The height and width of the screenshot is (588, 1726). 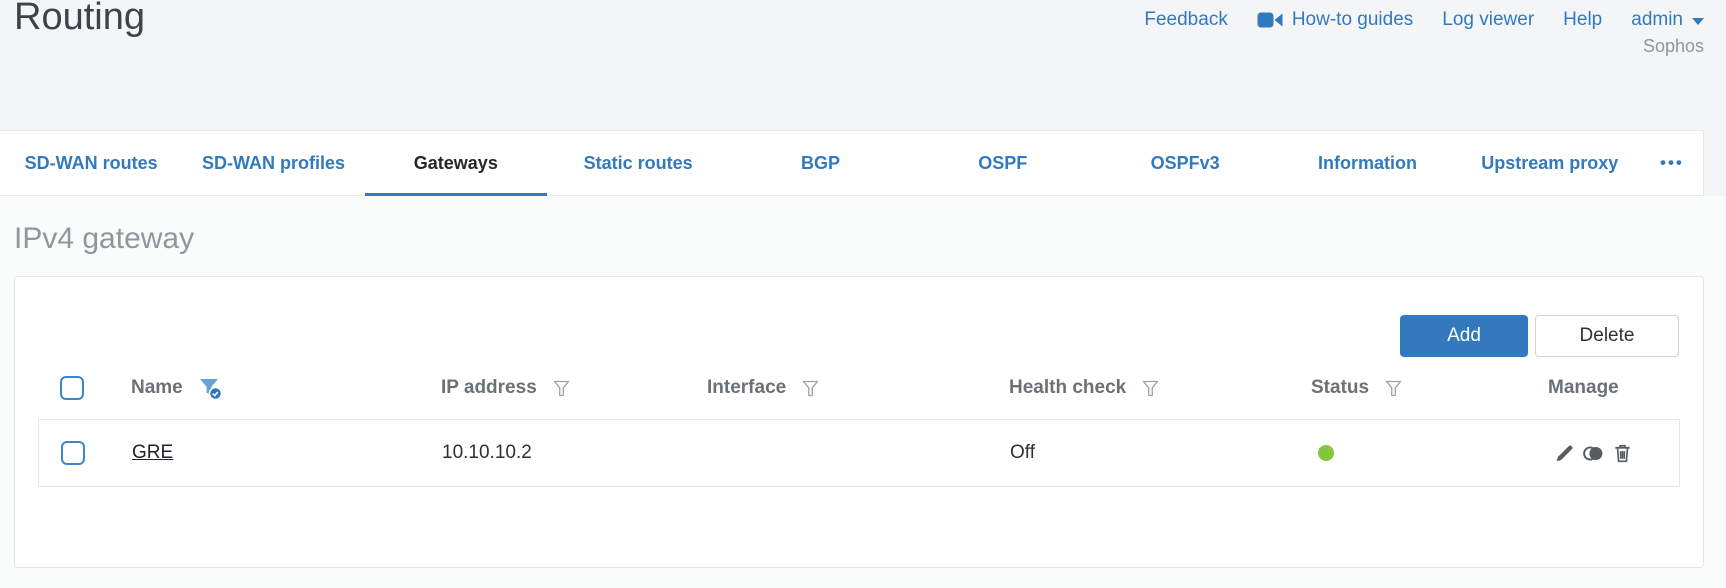 What do you see at coordinates (489, 387) in the screenshot?
I see `column-label-ip-address: IP address` at bounding box center [489, 387].